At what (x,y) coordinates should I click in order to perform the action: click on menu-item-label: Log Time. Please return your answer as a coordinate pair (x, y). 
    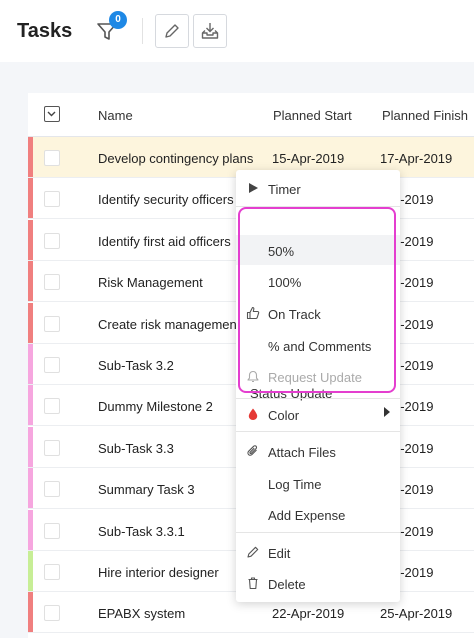
    Looking at the image, I should click on (295, 484).